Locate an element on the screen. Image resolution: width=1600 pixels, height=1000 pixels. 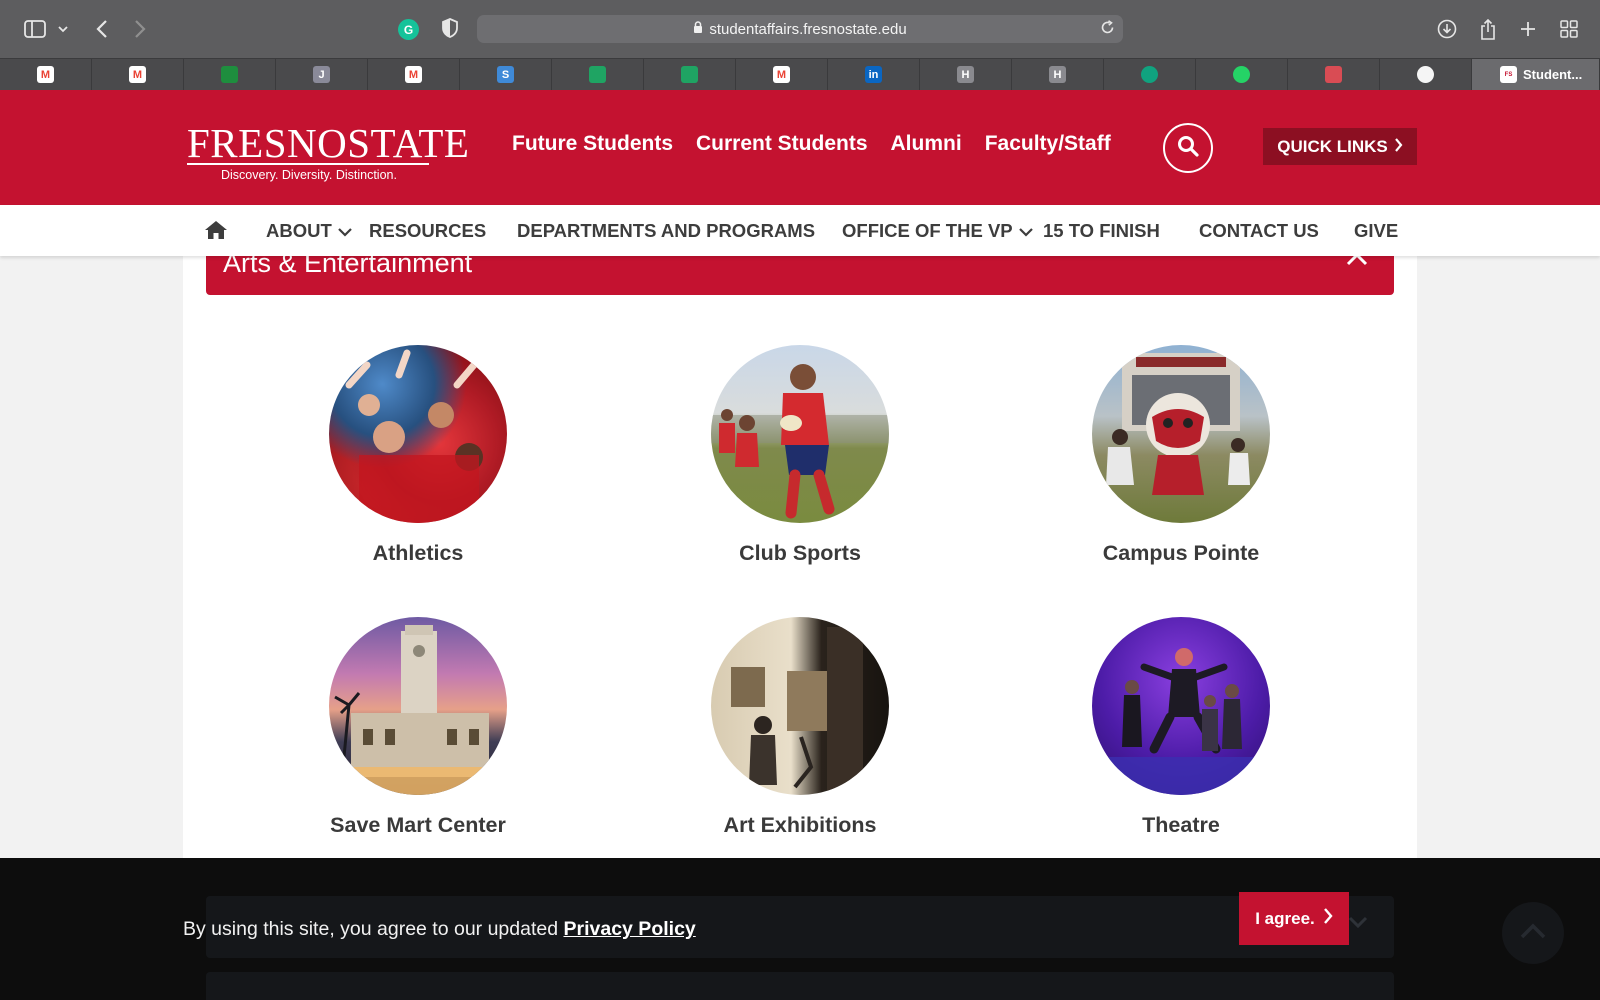
chevron-up-icon is located at coordinates (1533, 933).